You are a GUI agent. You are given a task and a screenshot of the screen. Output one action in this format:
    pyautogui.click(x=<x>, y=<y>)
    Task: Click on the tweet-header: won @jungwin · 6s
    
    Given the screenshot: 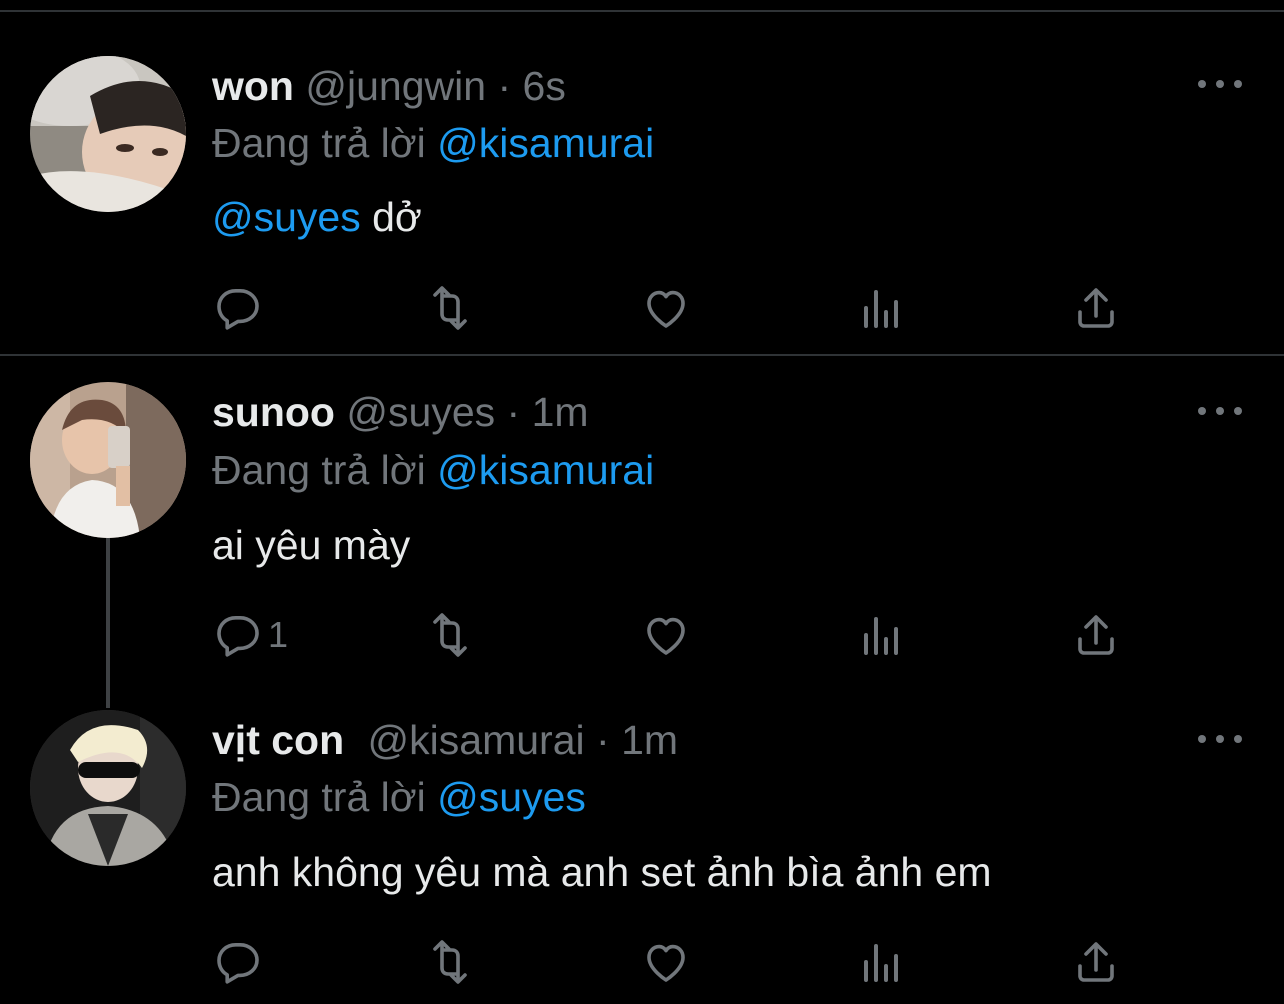 What is the action you would take?
    pyautogui.click(x=389, y=86)
    